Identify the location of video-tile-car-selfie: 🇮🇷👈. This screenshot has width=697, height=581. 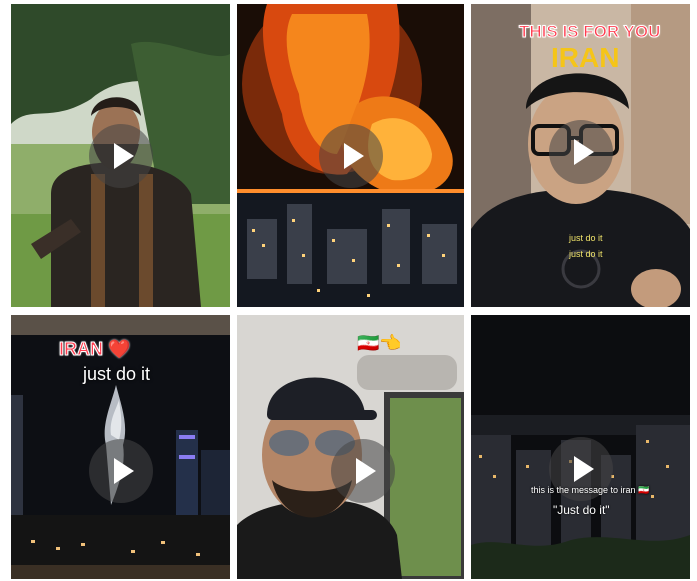
(350, 447).